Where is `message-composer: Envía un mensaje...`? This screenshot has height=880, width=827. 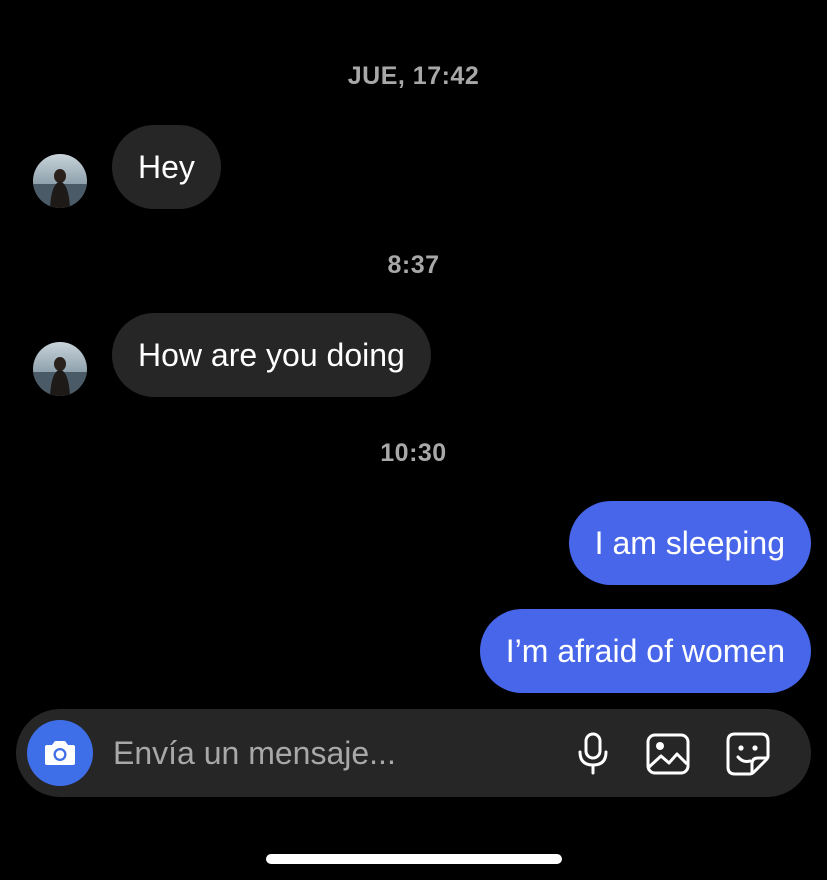
message-composer: Envía un mensaje... is located at coordinates (413, 753).